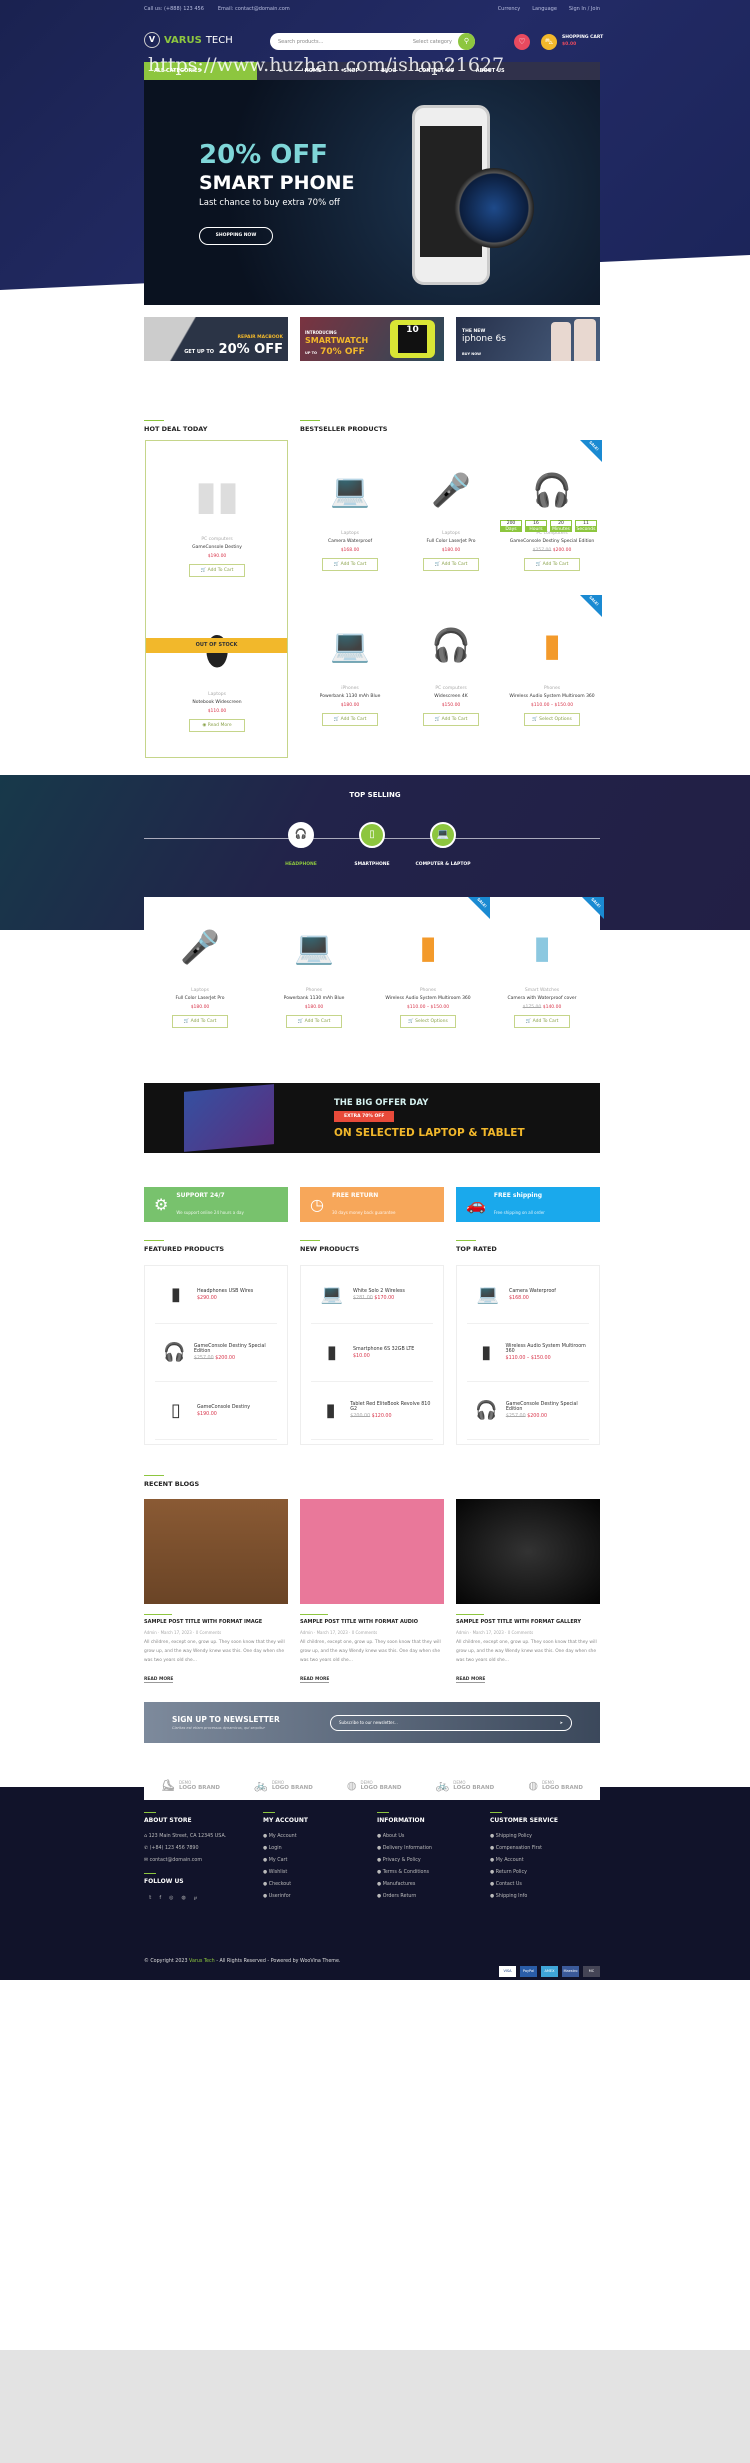  I want to click on footer-link: ● Return Policy, so click(524, 1872).